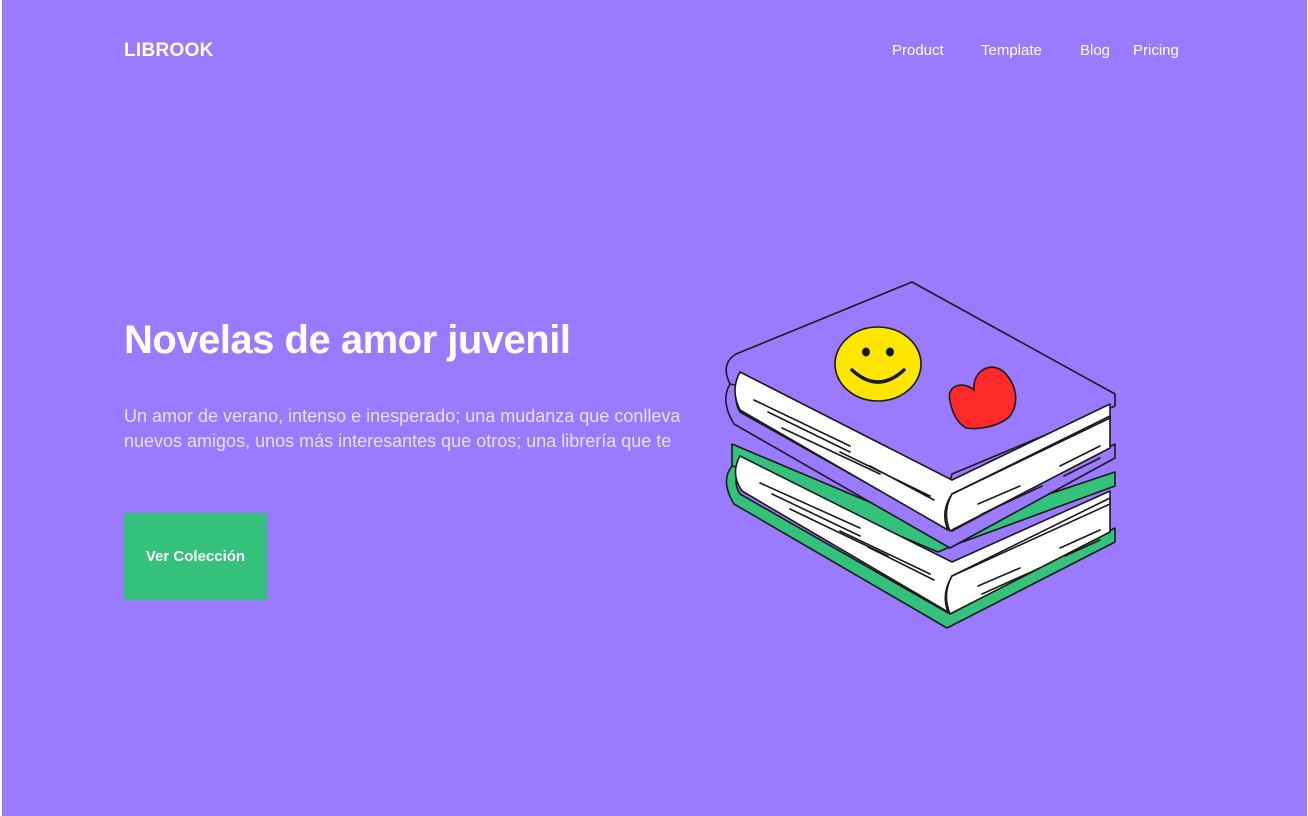 Image resolution: width=1308 pixels, height=816 pixels. Describe the element at coordinates (1156, 50) in the screenshot. I see `nav-link-pricing: Pricing` at that location.